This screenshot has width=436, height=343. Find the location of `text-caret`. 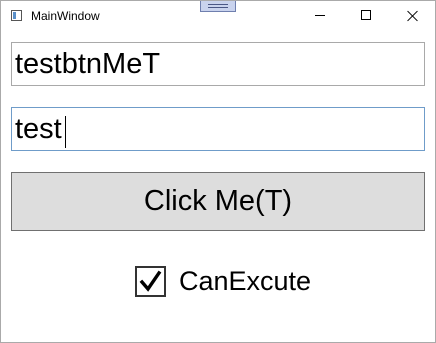

text-caret is located at coordinates (65, 132).